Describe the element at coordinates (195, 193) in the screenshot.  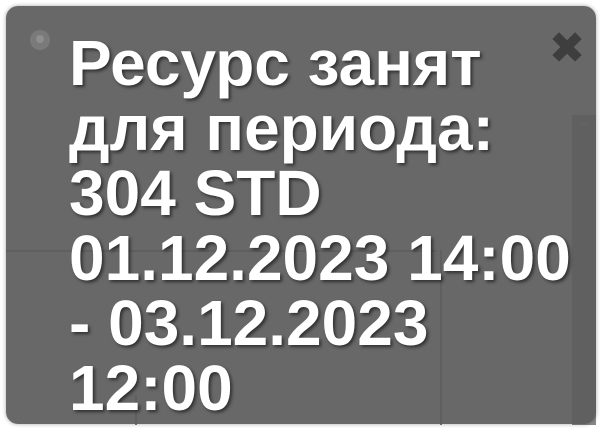
I see `toast-message-line: 304 STD` at that location.